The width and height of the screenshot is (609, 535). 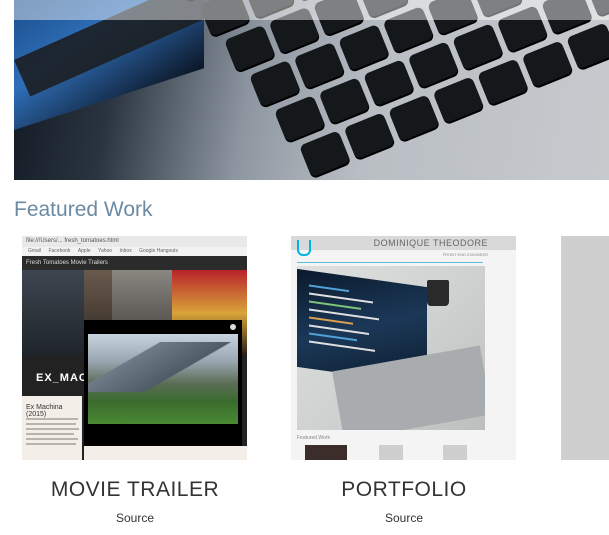 What do you see at coordinates (465, 254) in the screenshot?
I see `portfolio-subtitle: FRONT END ENGINEER` at bounding box center [465, 254].